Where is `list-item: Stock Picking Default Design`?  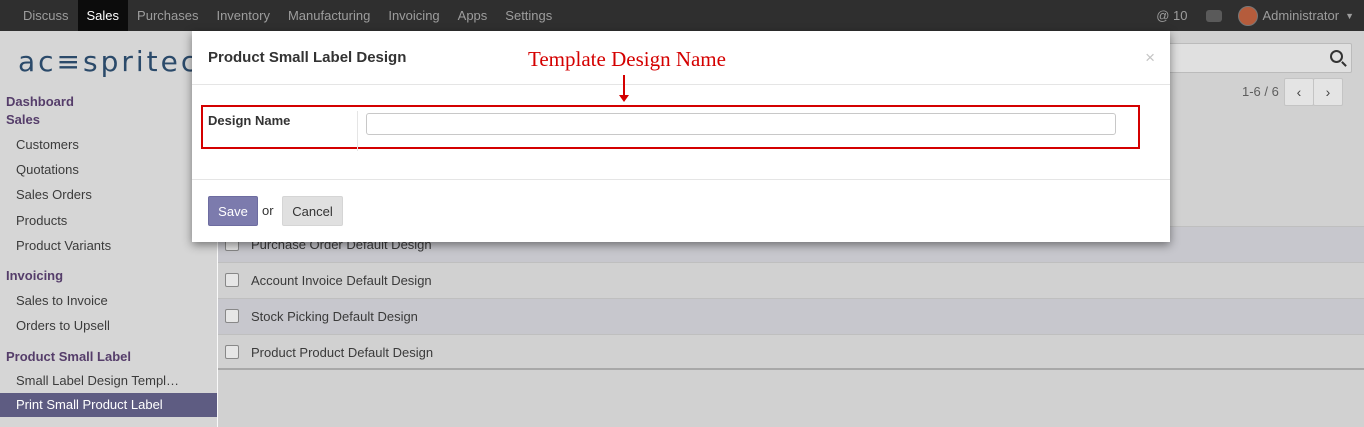
list-item: Stock Picking Default Design is located at coordinates (791, 316).